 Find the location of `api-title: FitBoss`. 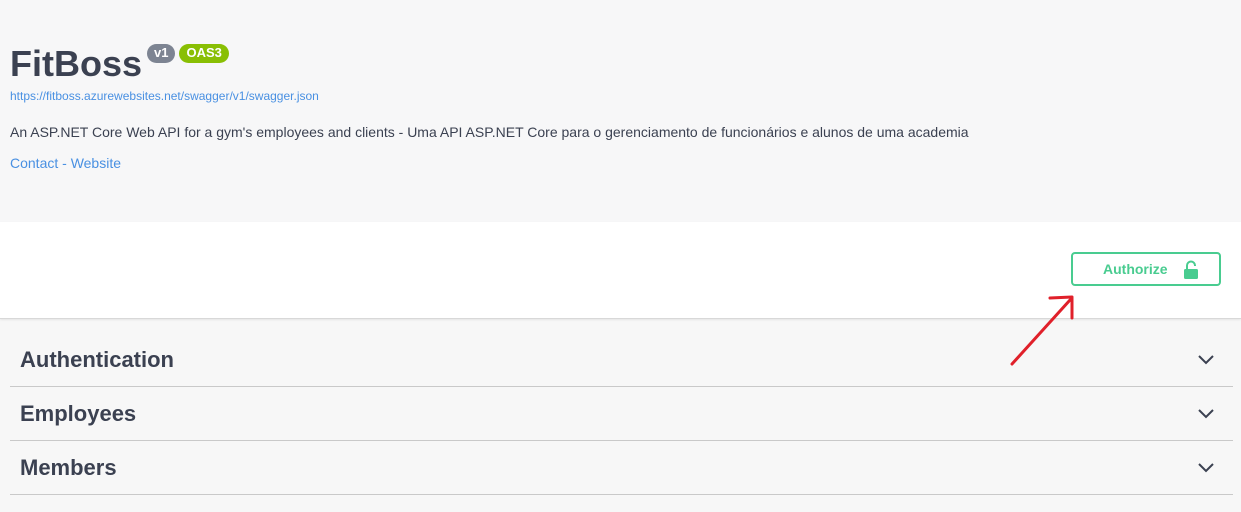

api-title: FitBoss is located at coordinates (76, 63).